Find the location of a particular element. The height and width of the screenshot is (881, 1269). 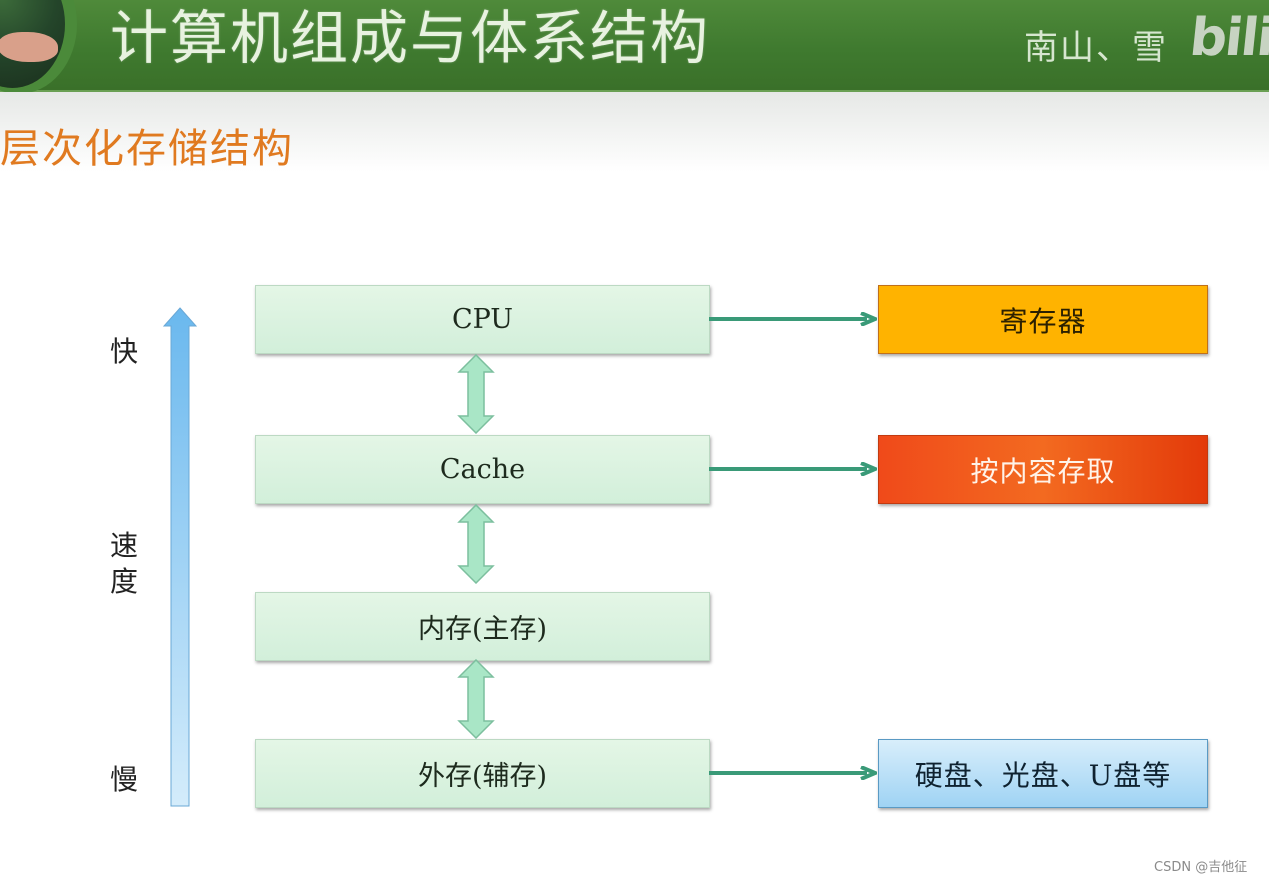

level-box-main-memory: 内存(主存) is located at coordinates (482, 626).